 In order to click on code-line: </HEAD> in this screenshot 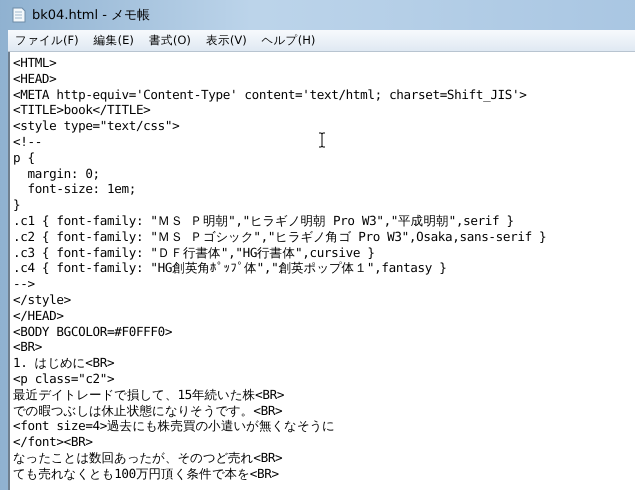, I will do `click(38, 316)`.